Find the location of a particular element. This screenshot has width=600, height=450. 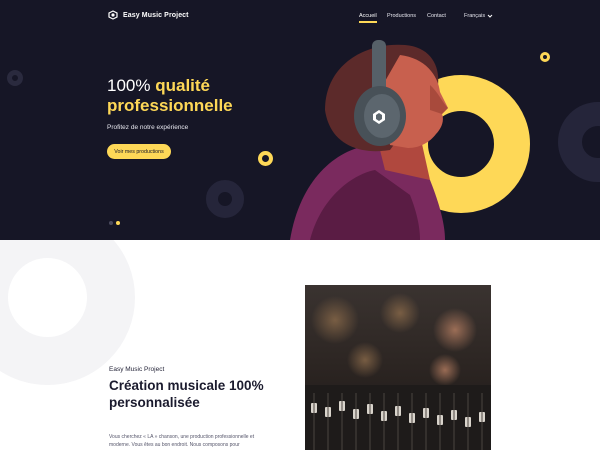

hero-title: 100% qualité professionnelle is located at coordinates (217, 96).